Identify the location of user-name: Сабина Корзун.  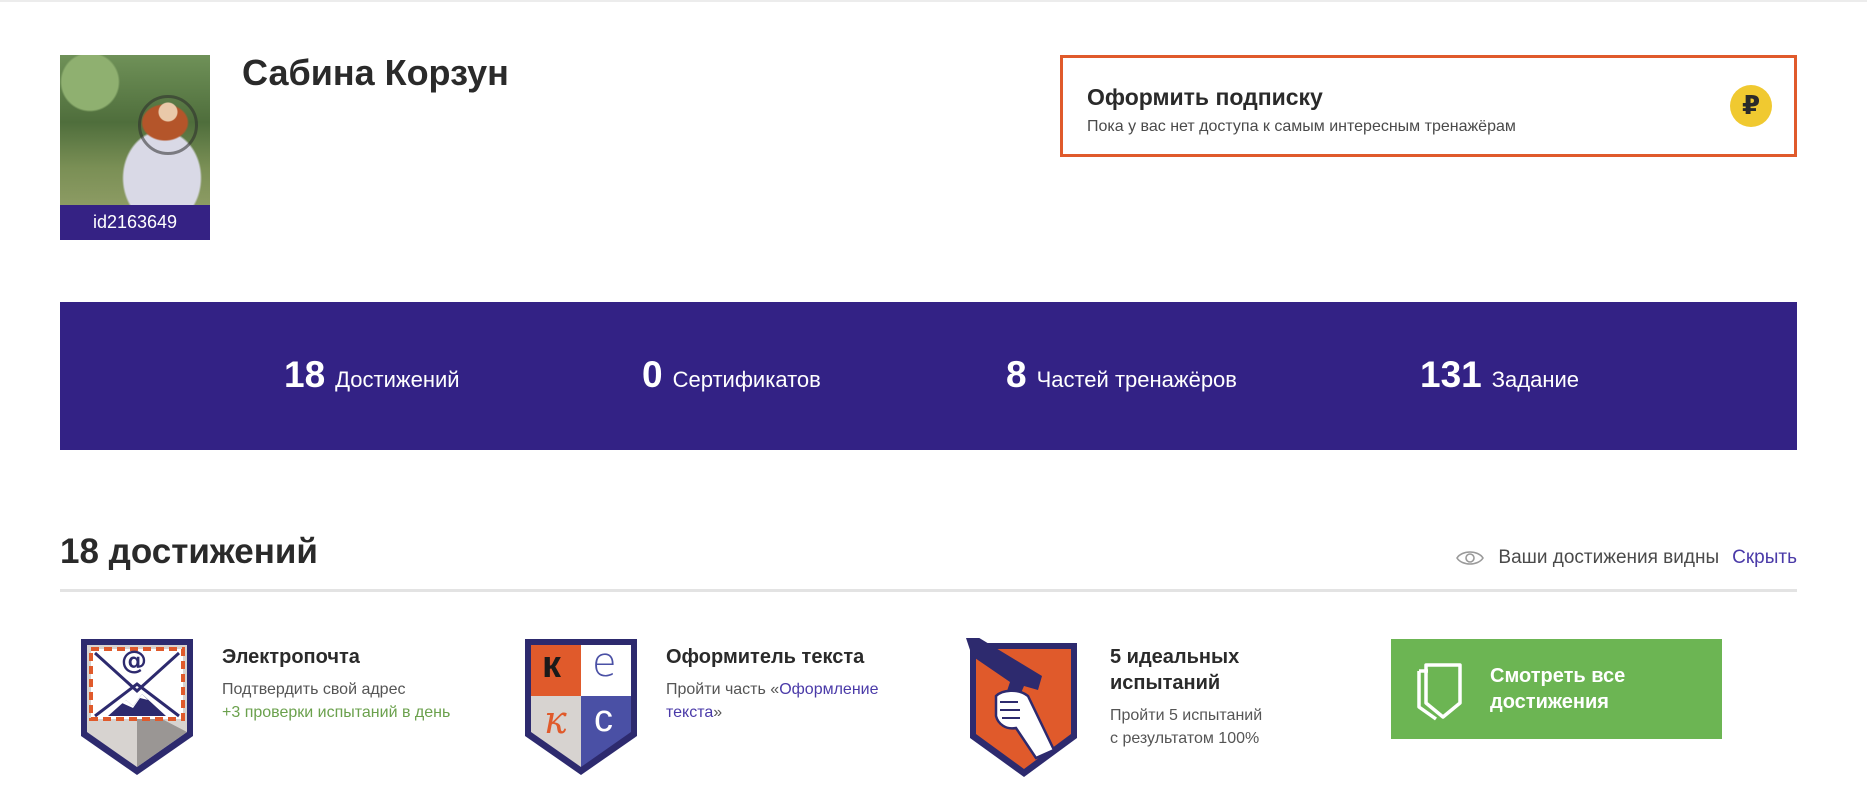
(375, 72).